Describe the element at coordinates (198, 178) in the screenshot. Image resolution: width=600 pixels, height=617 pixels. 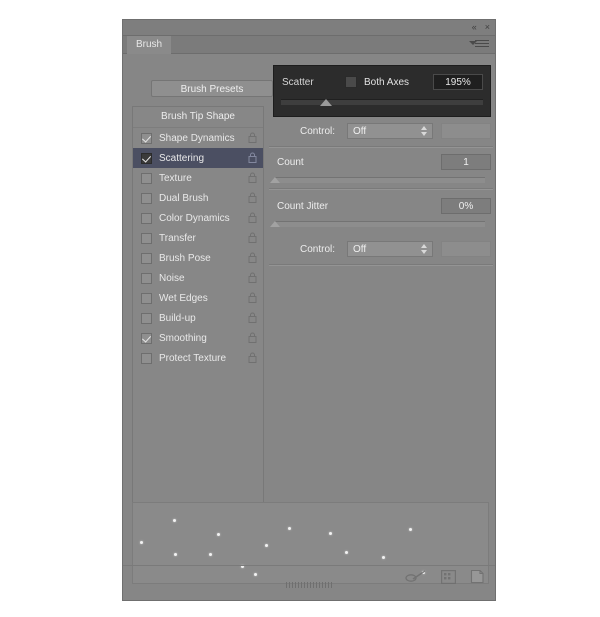
I see `list-item-texture: Texture` at that location.